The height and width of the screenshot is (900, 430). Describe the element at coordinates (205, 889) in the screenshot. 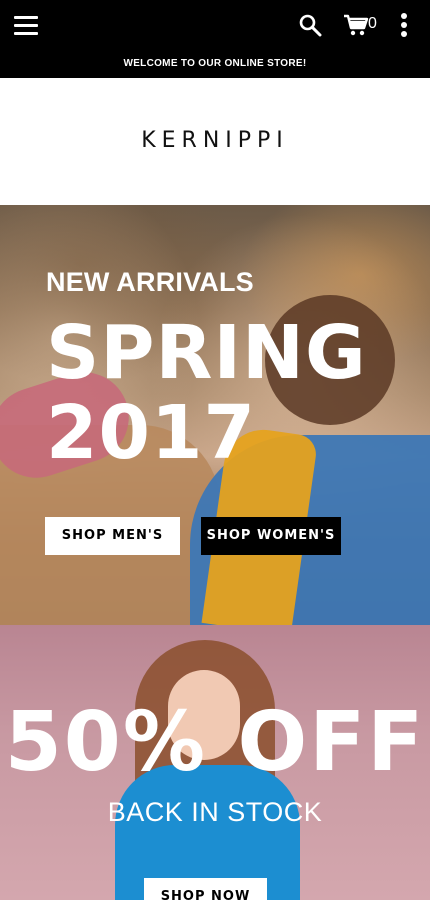

I see `shop-now-button: SHOP NOW` at that location.